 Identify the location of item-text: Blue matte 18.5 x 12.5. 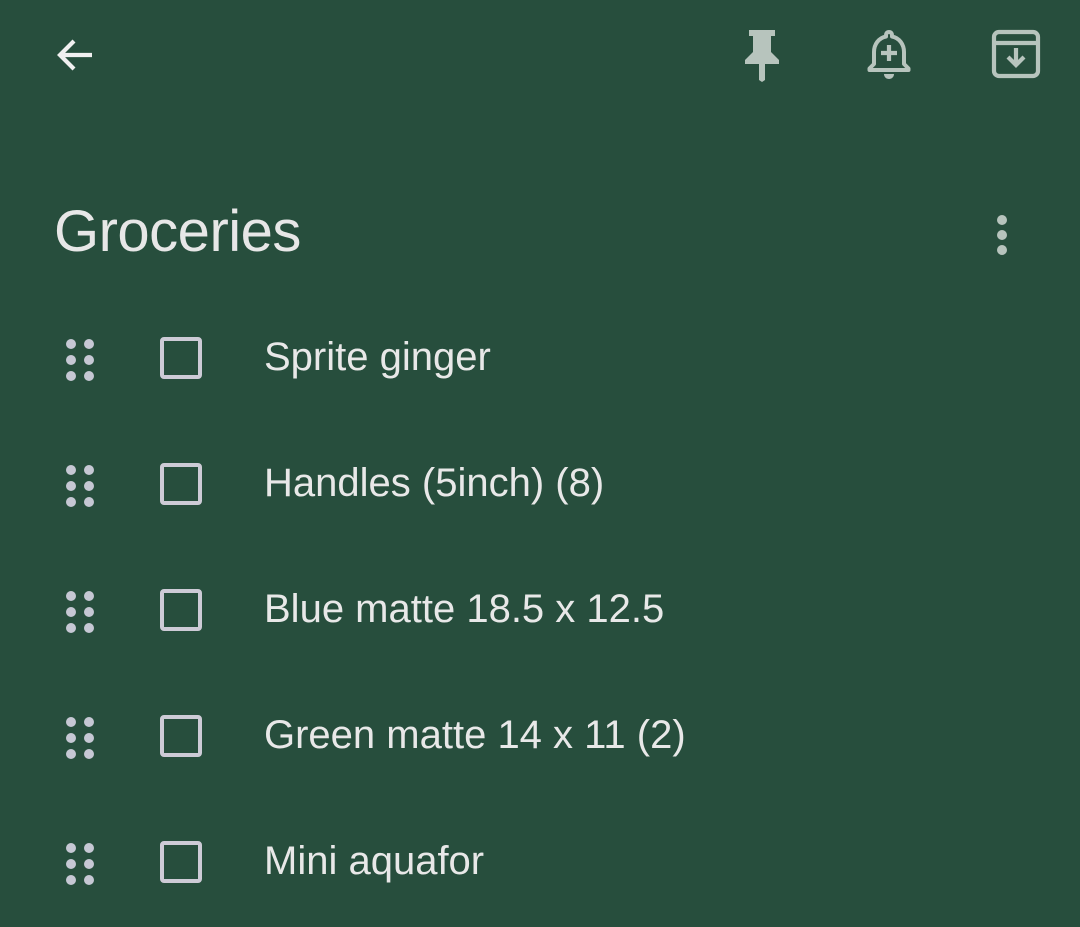
(464, 609).